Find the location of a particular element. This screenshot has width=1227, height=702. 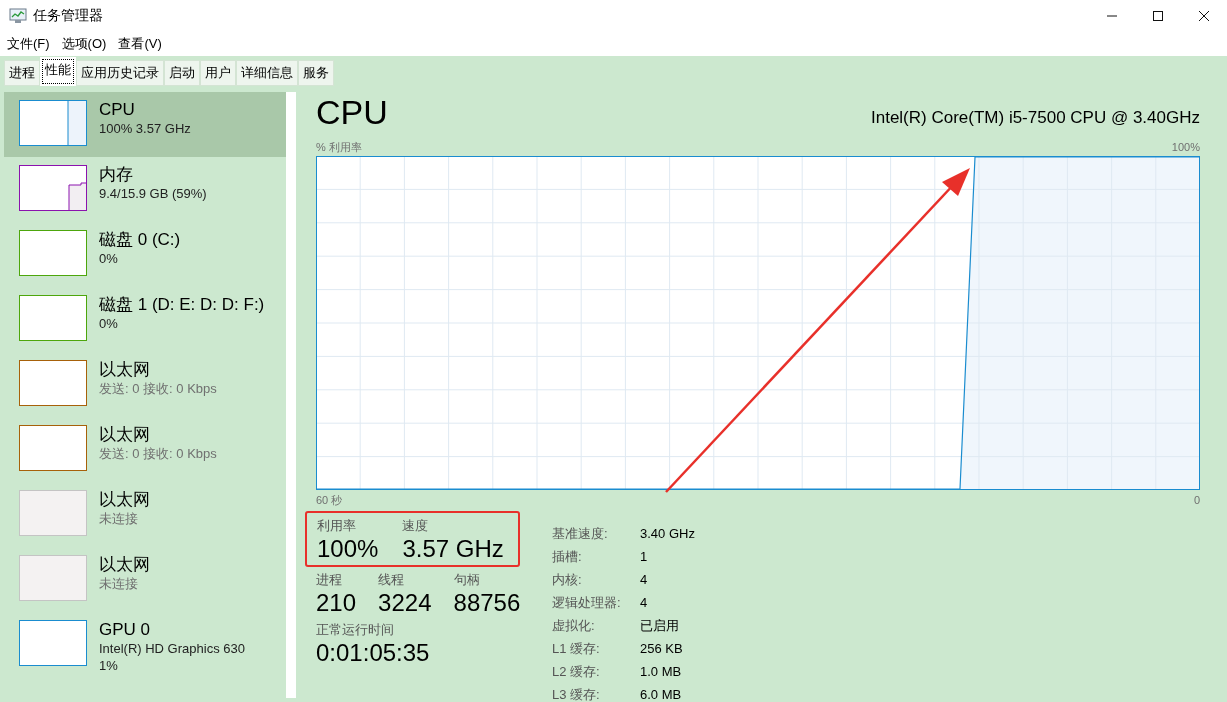

tab: 用户 is located at coordinates (218, 73).